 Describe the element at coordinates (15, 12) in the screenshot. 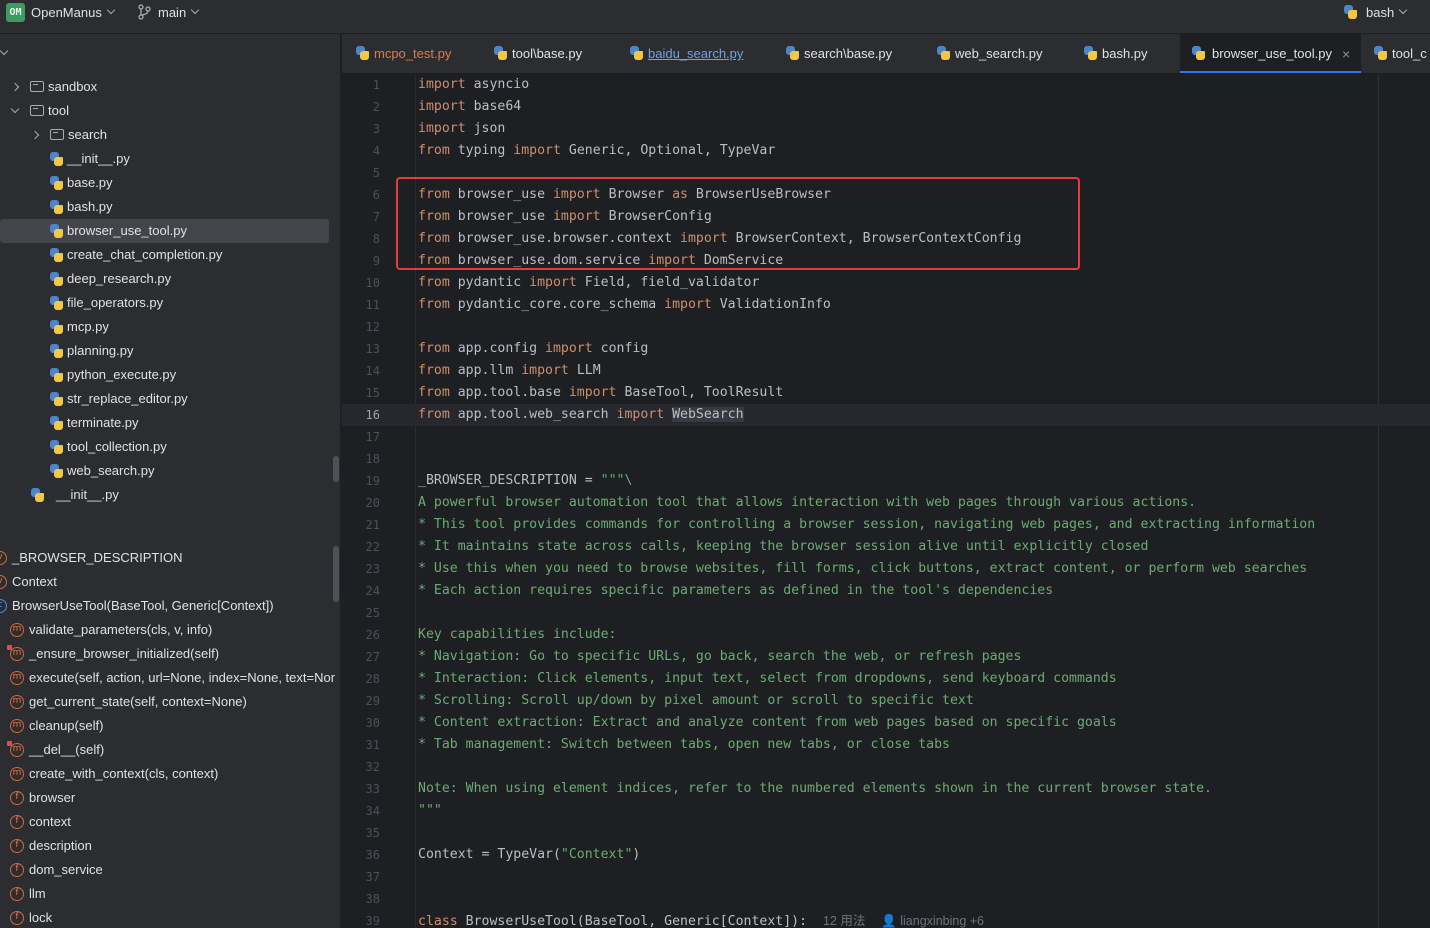

I see `project-badge: OM` at that location.